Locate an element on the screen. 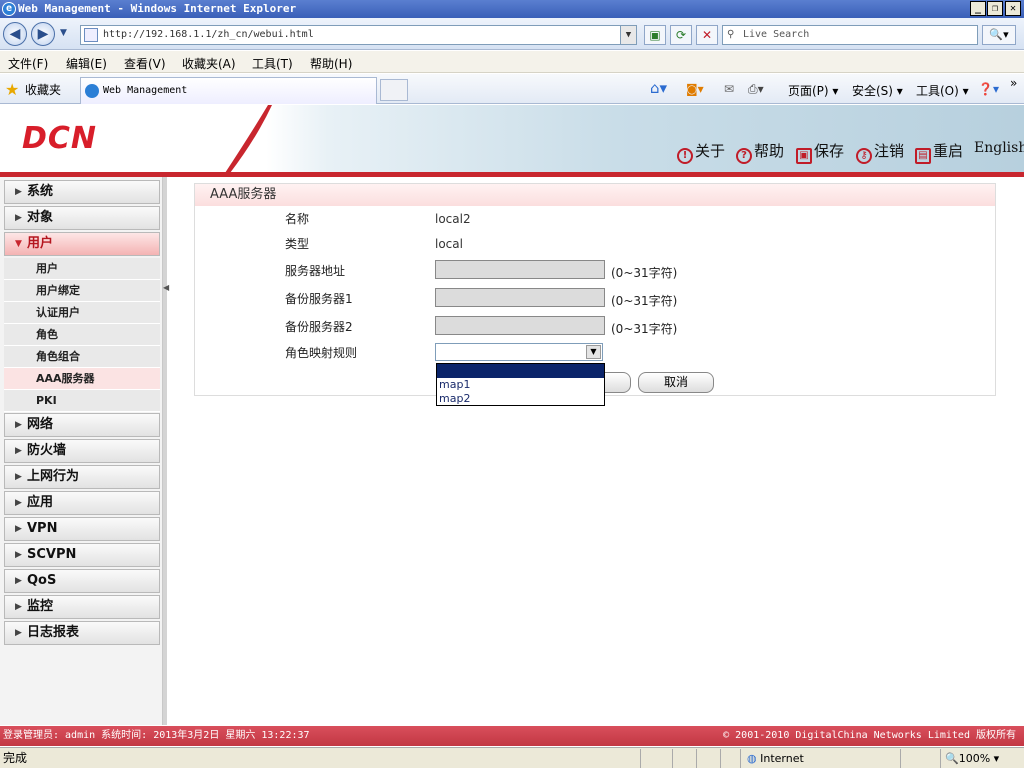 This screenshot has width=1024, height=768. menu-bar: 文件(F) 编辑(E) 查看(V) 收藏夹(A) 工具(T) 帮助(H) is located at coordinates (512, 62).